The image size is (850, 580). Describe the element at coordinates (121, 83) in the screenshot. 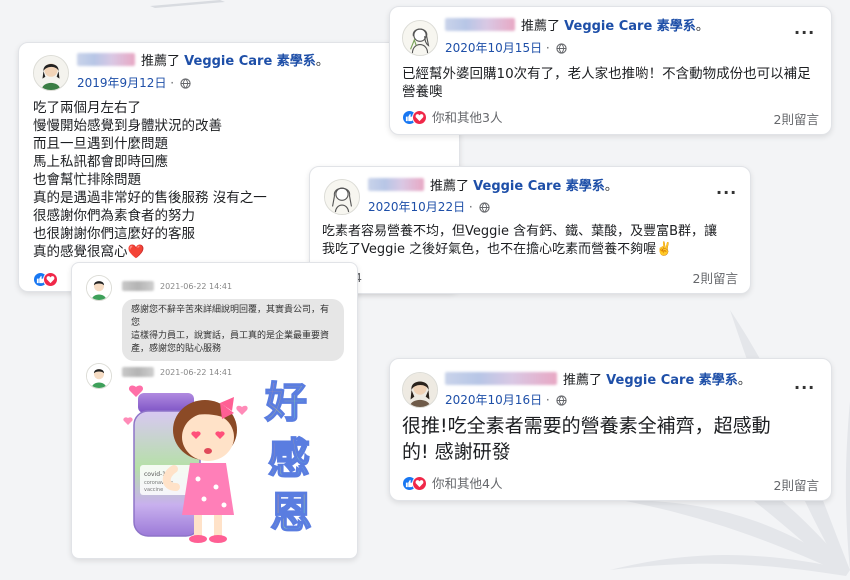

I see `post-date: 2019年9月12日` at that location.